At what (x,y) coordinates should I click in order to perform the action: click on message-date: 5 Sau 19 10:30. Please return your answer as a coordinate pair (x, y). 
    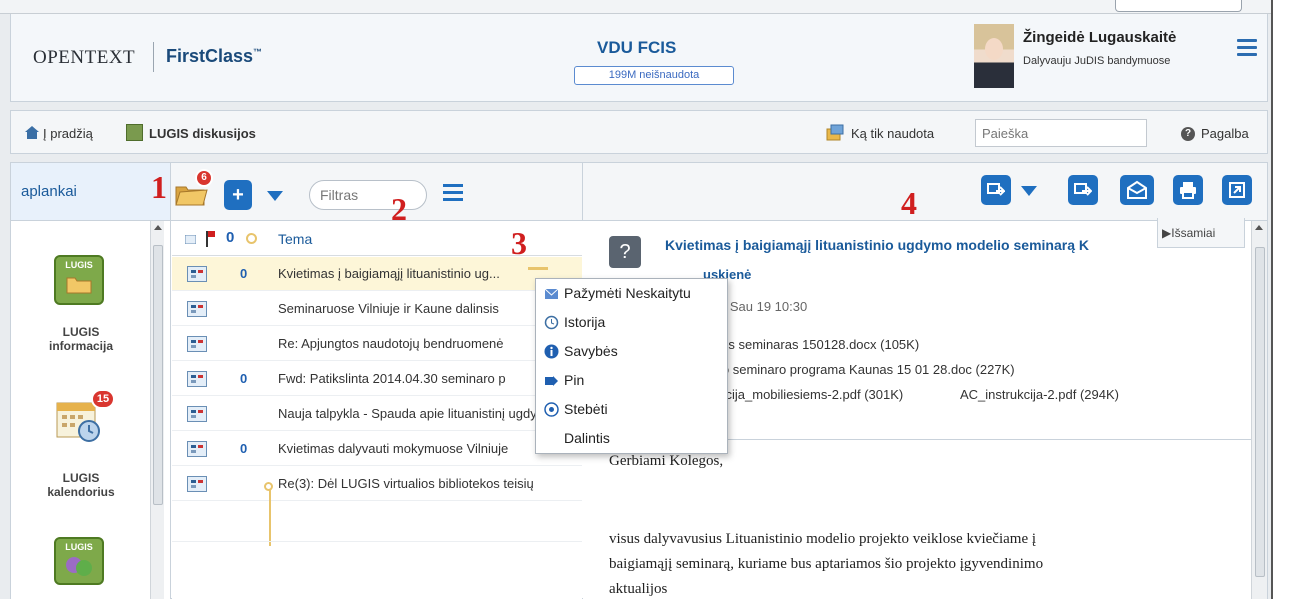
    Looking at the image, I should click on (763, 306).